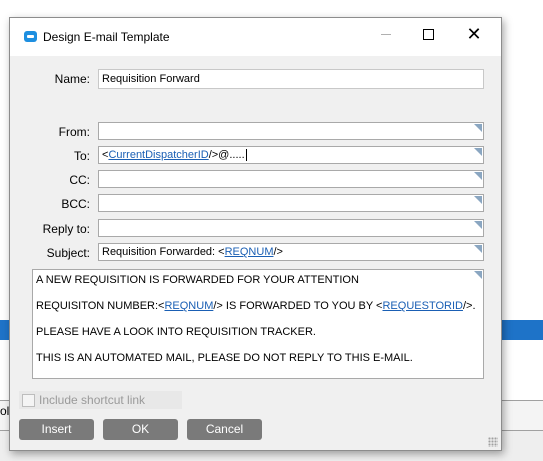 This screenshot has height=461, width=543. I want to click on to-picker-icon, so click(478, 152).